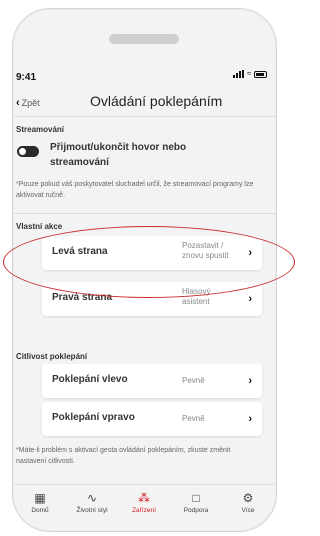 This screenshot has height=536, width=320. Describe the element at coordinates (26, 77) in the screenshot. I see `status-time: 9:41` at that location.